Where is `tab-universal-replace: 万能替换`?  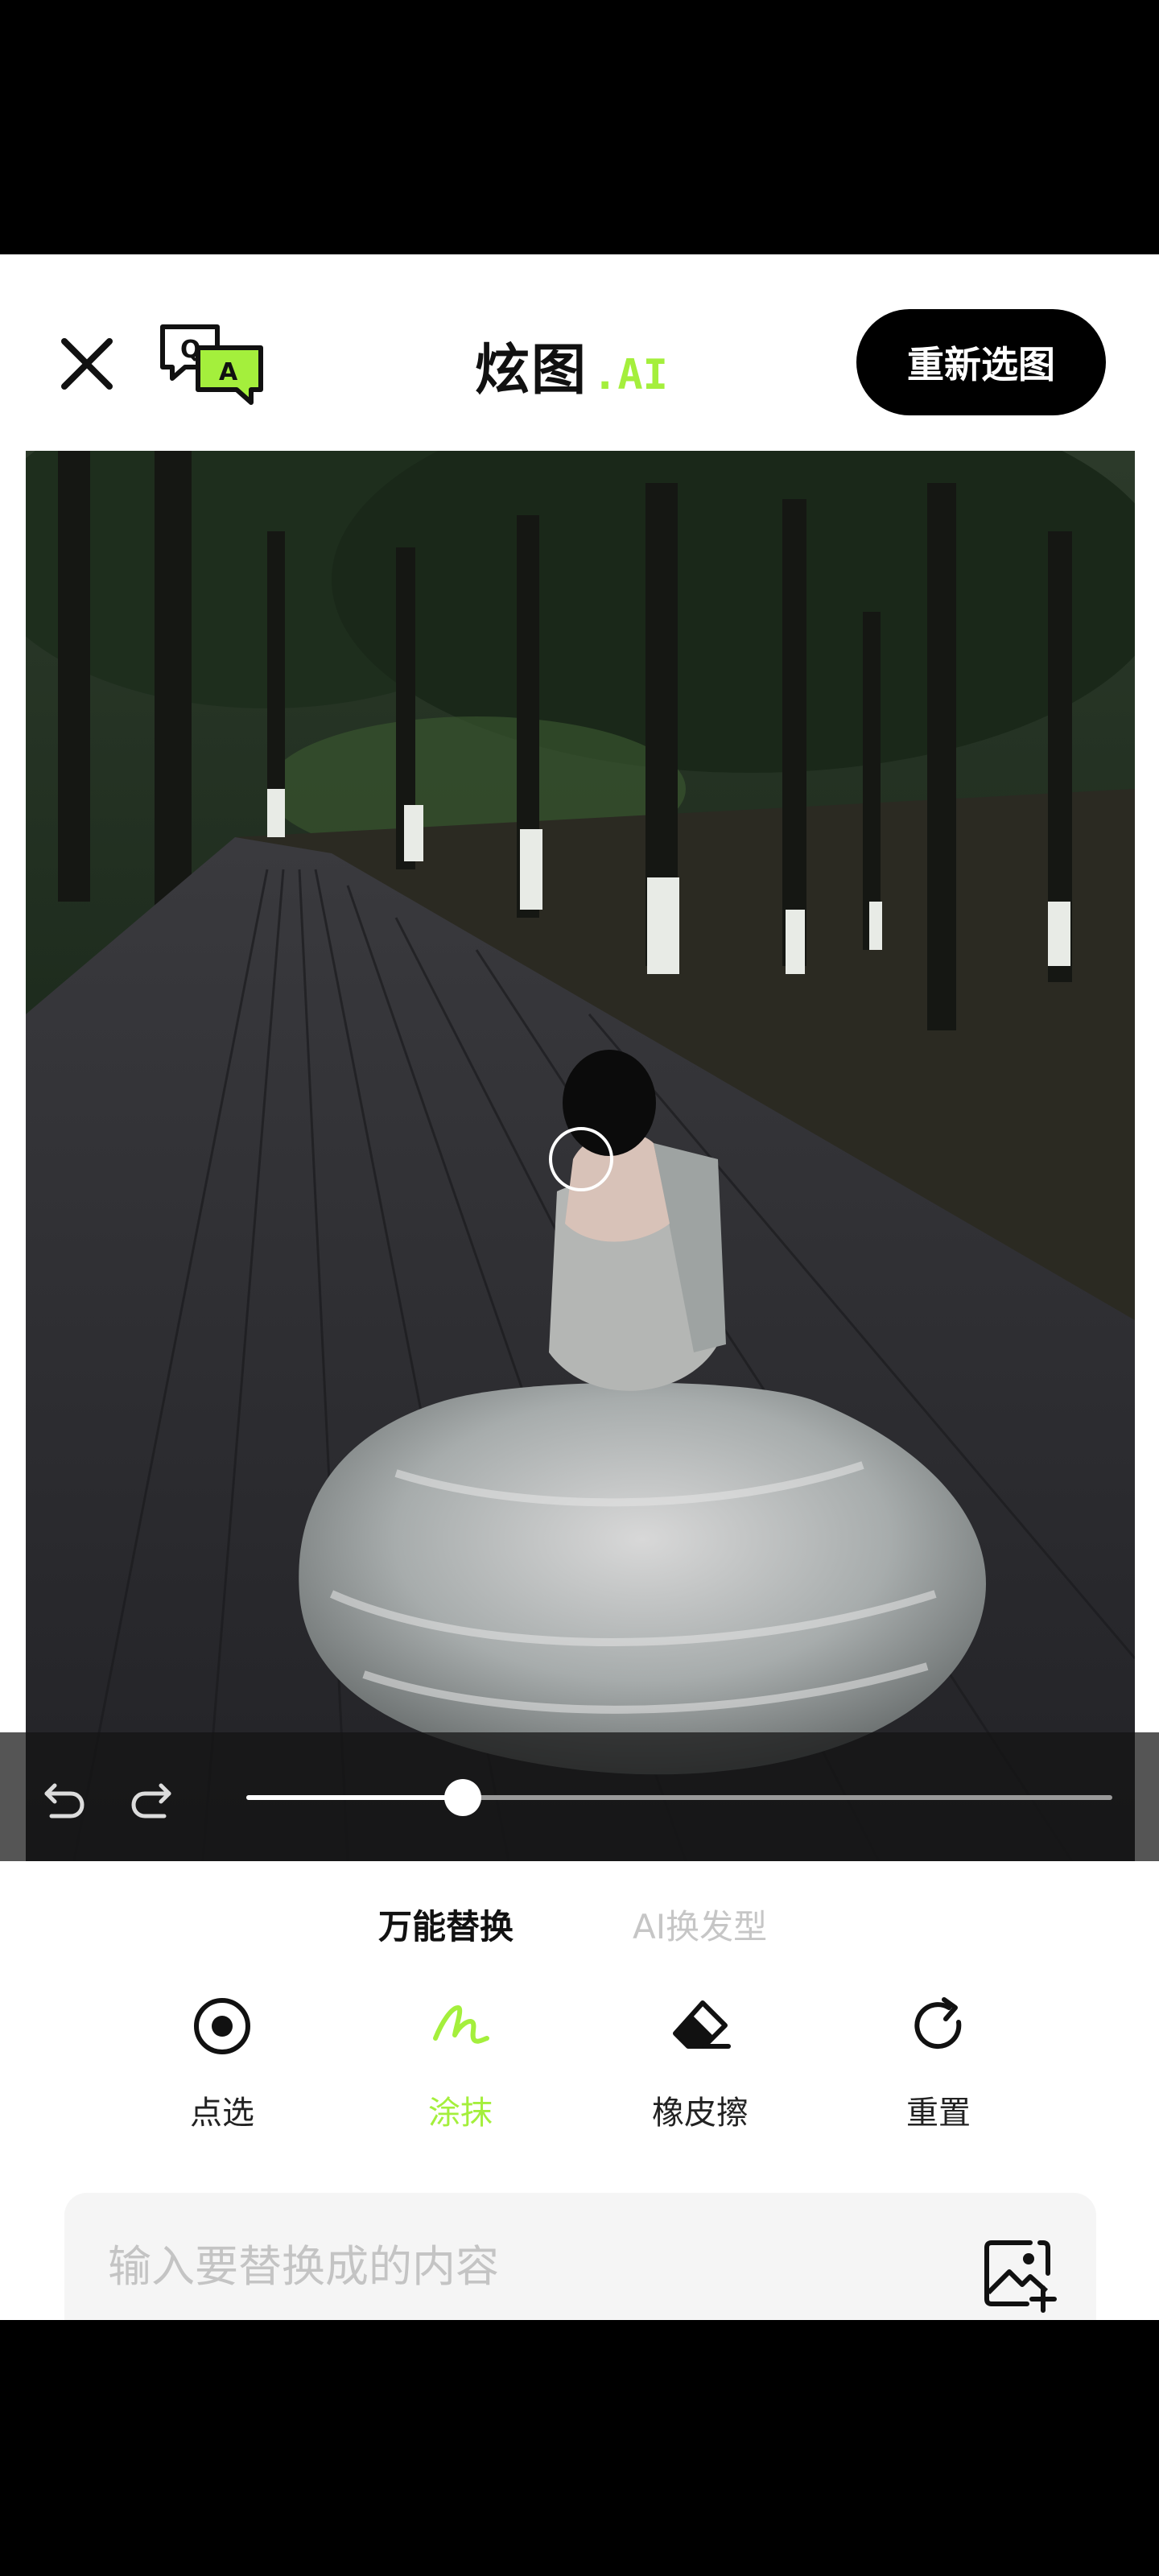 tab-universal-replace: 万能替换 is located at coordinates (446, 1924).